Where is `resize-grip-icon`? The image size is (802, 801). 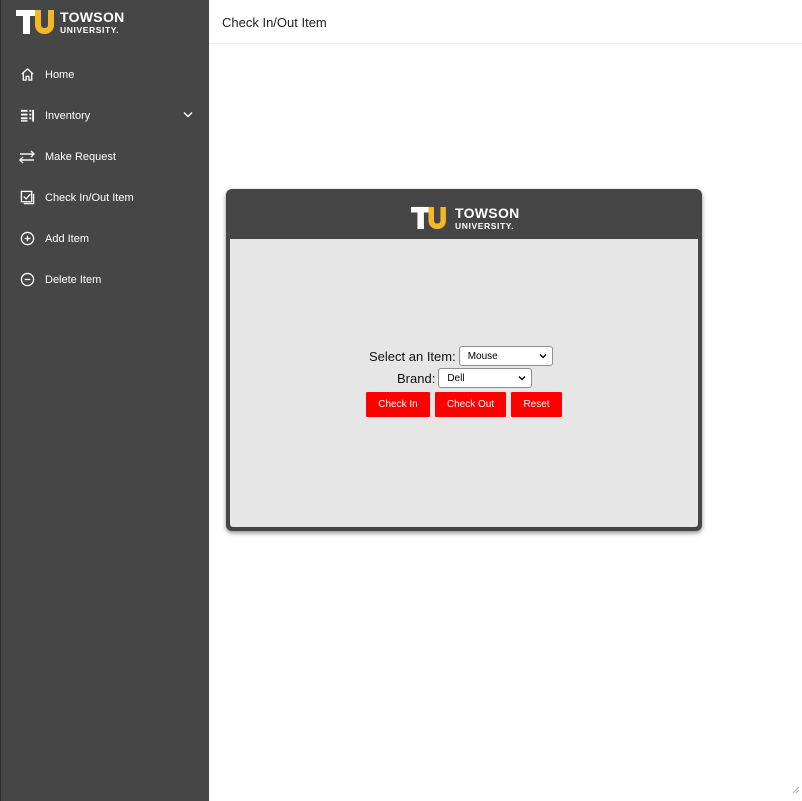
resize-grip-icon is located at coordinates (796, 790).